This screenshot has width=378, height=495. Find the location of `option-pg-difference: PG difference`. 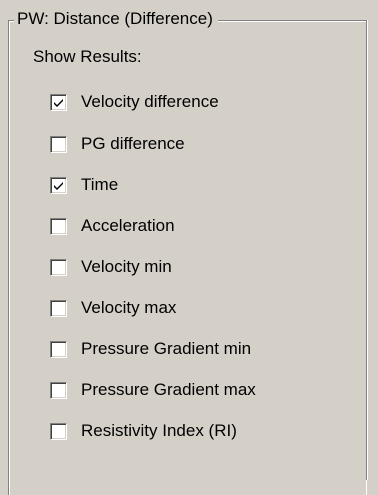

option-pg-difference: PG difference is located at coordinates (117, 144).